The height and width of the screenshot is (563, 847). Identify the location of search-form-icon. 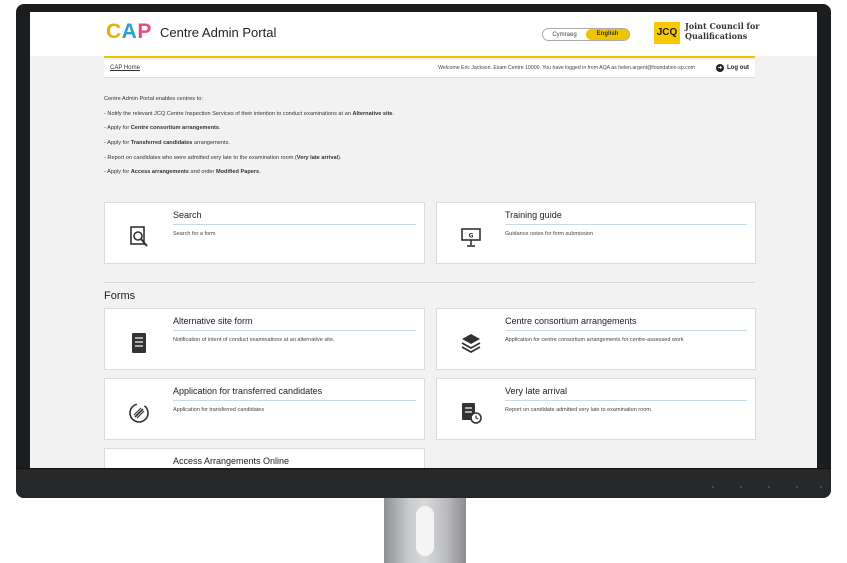
(139, 236).